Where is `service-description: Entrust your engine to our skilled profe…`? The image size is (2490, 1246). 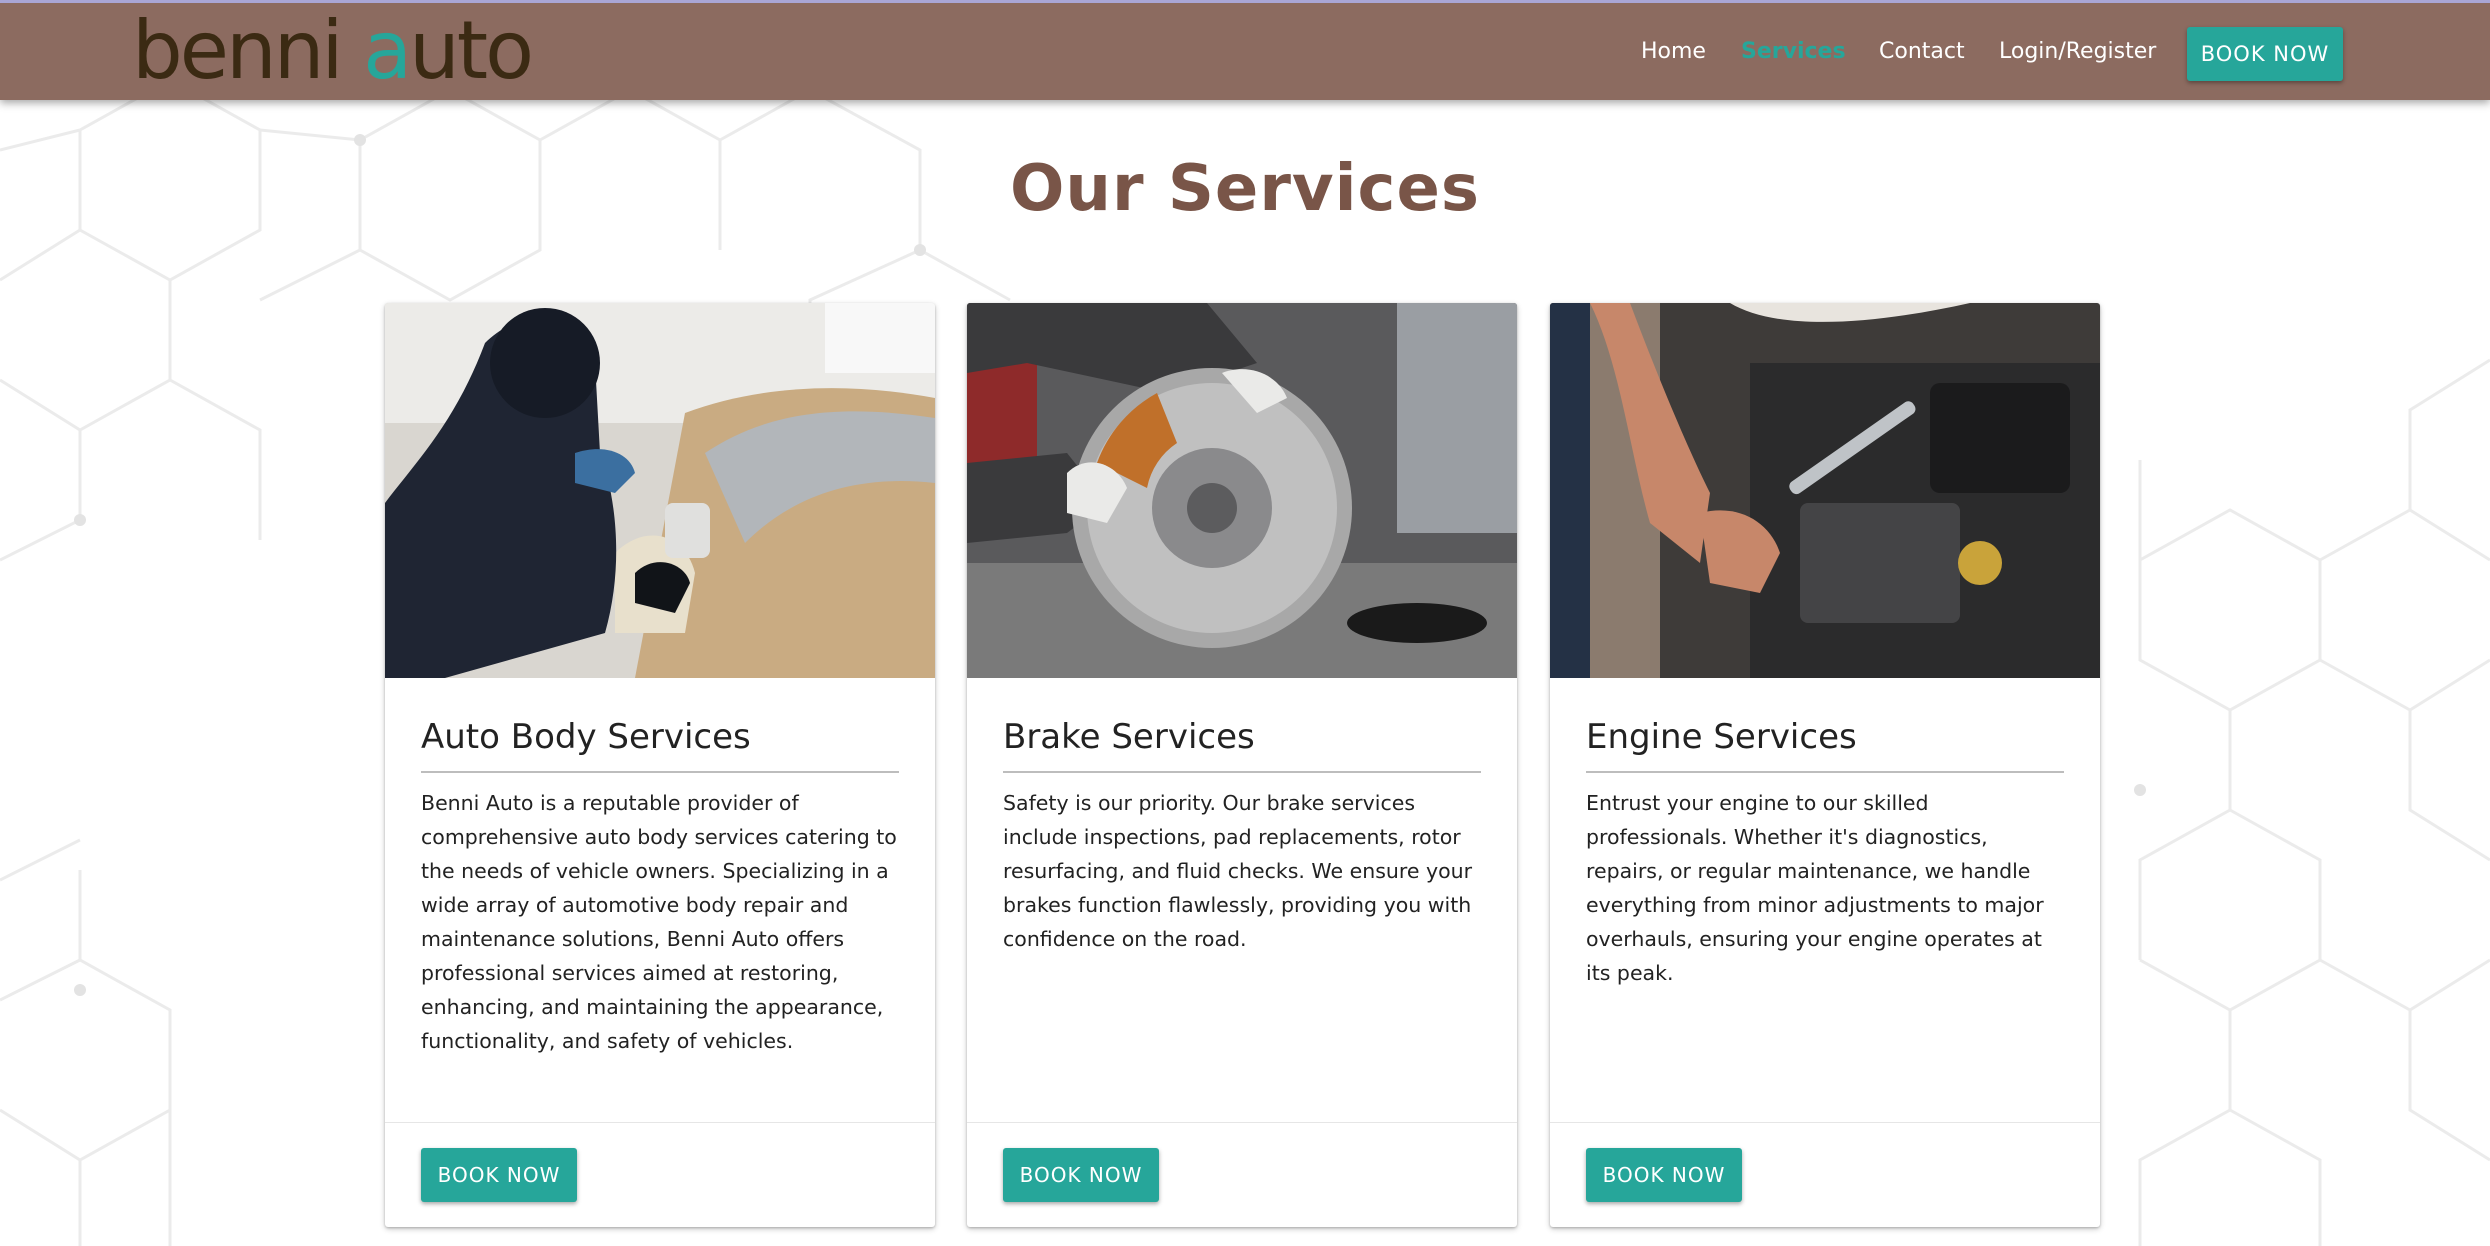 service-description: Entrust your engine to our skilled profe… is located at coordinates (1815, 888).